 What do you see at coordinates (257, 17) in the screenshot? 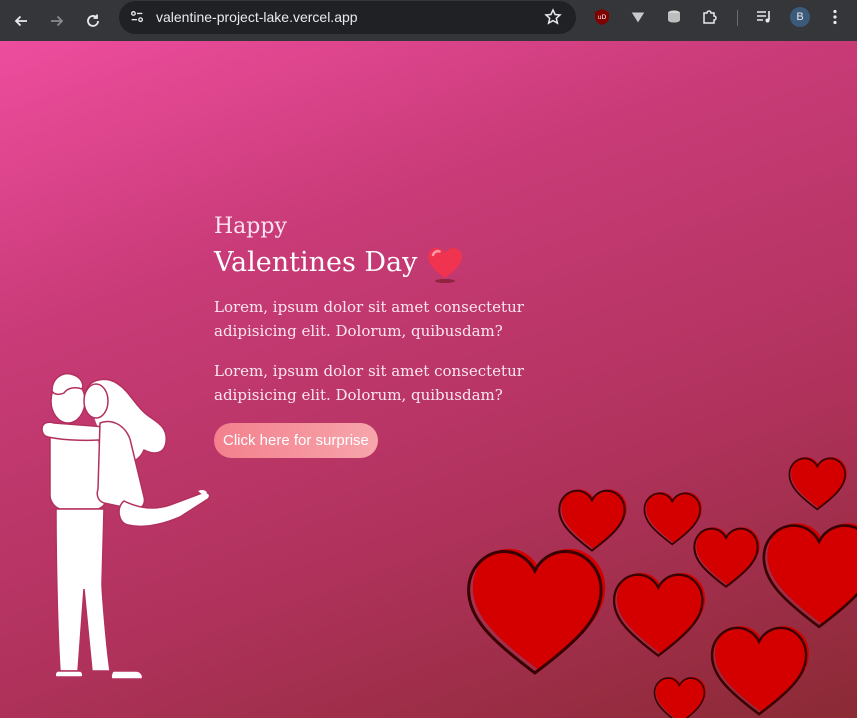
I see `url-text: valentine-project-lake.vercel.app` at bounding box center [257, 17].